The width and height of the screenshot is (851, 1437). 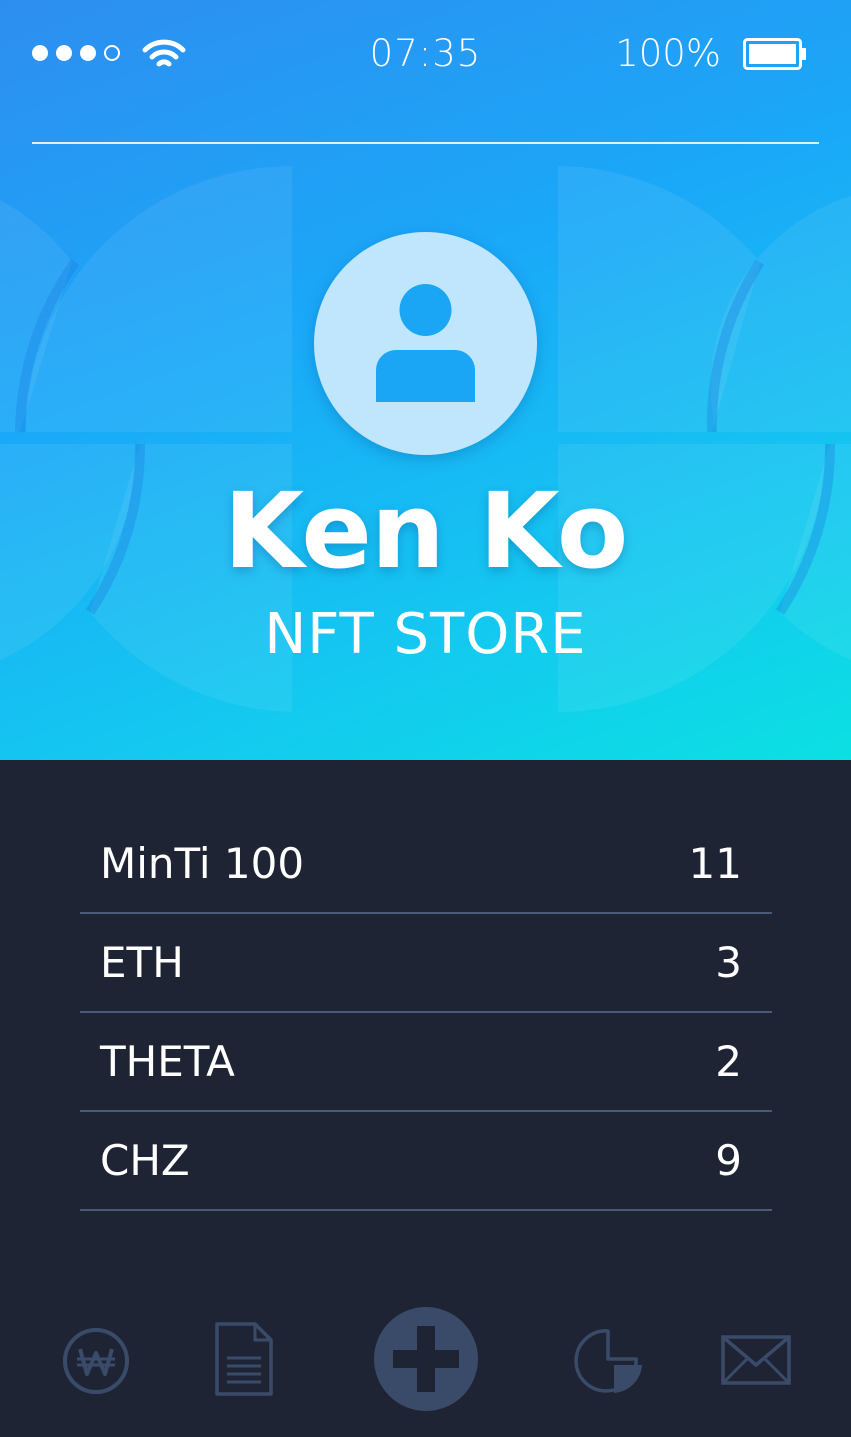 I want to click on header-divider, so click(x=425, y=143).